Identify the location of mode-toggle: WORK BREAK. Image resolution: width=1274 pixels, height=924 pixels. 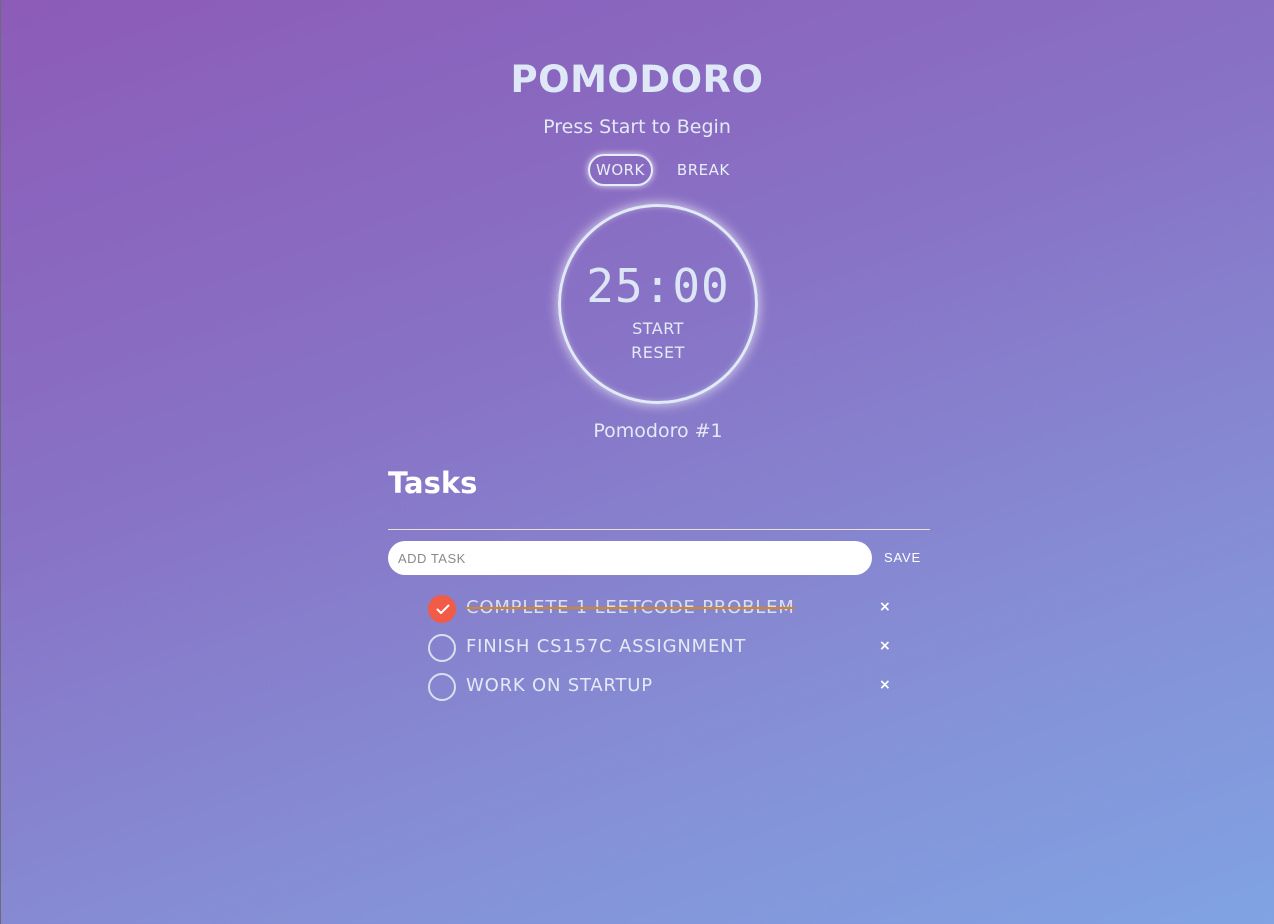
(663, 170).